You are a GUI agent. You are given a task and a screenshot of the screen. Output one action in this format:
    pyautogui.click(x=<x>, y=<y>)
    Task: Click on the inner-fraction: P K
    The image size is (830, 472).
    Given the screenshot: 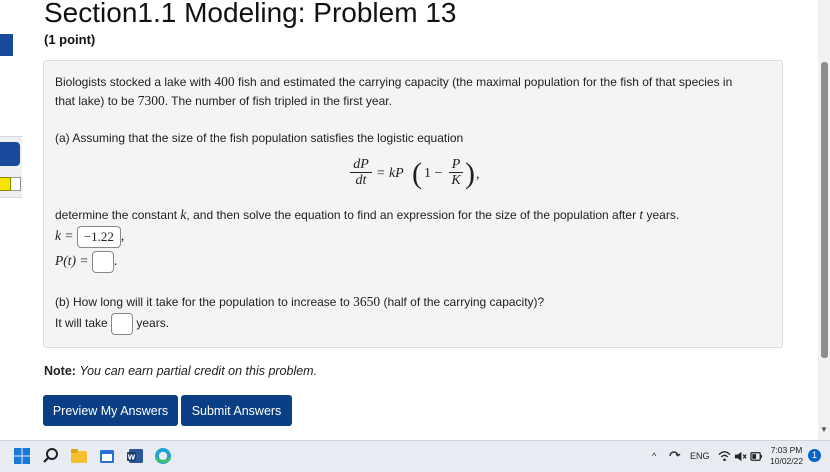 What is the action you would take?
    pyautogui.click(x=456, y=173)
    